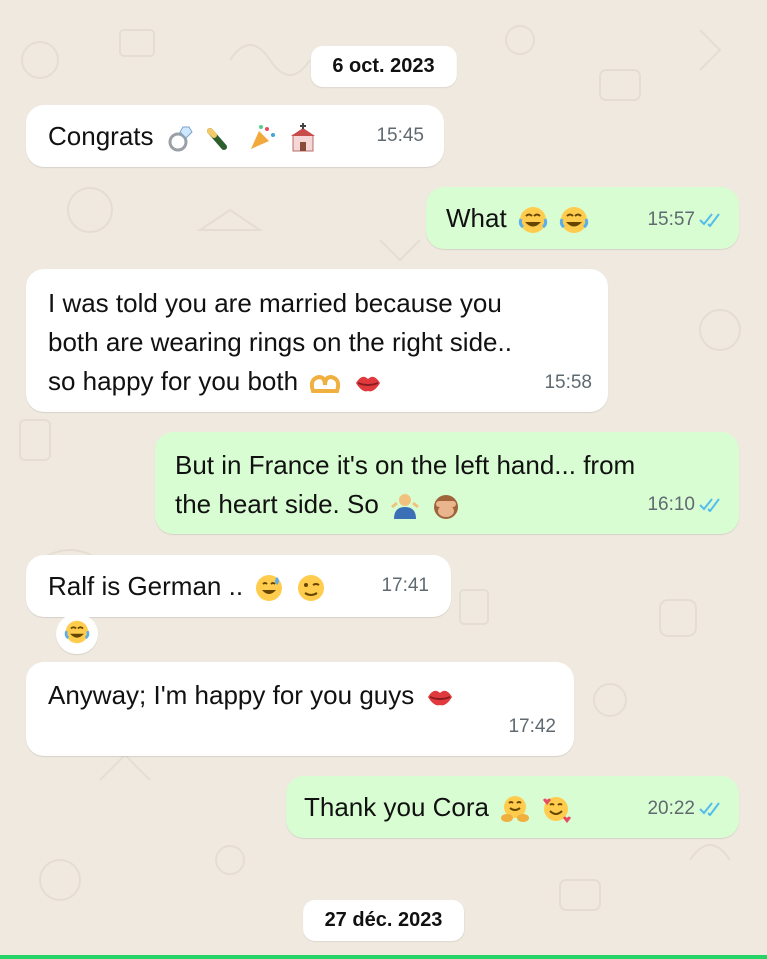  I want to click on message-bubble-incoming: Congrats 15:45, so click(235, 136).